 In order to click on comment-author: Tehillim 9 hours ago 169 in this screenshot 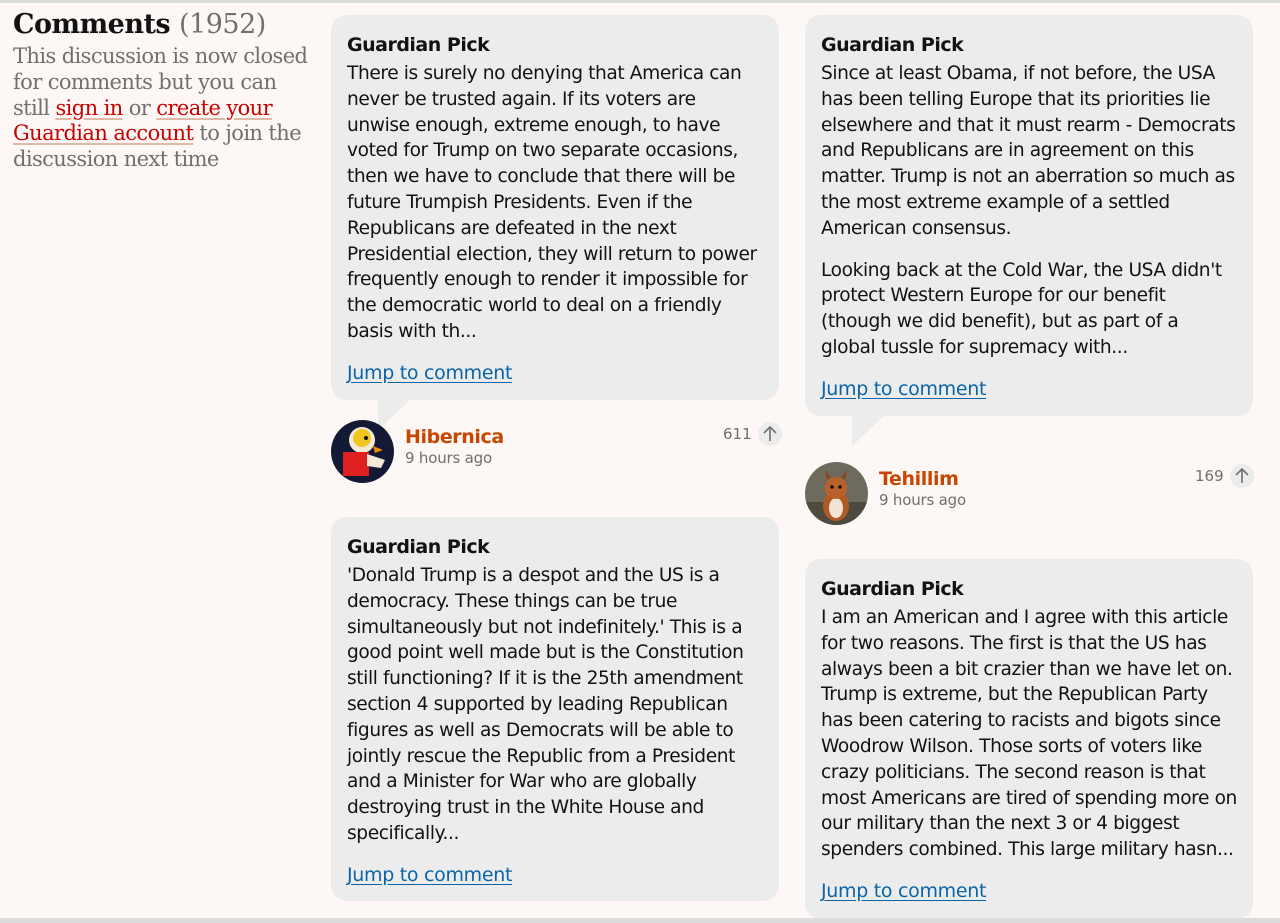, I will do `click(1029, 495)`.